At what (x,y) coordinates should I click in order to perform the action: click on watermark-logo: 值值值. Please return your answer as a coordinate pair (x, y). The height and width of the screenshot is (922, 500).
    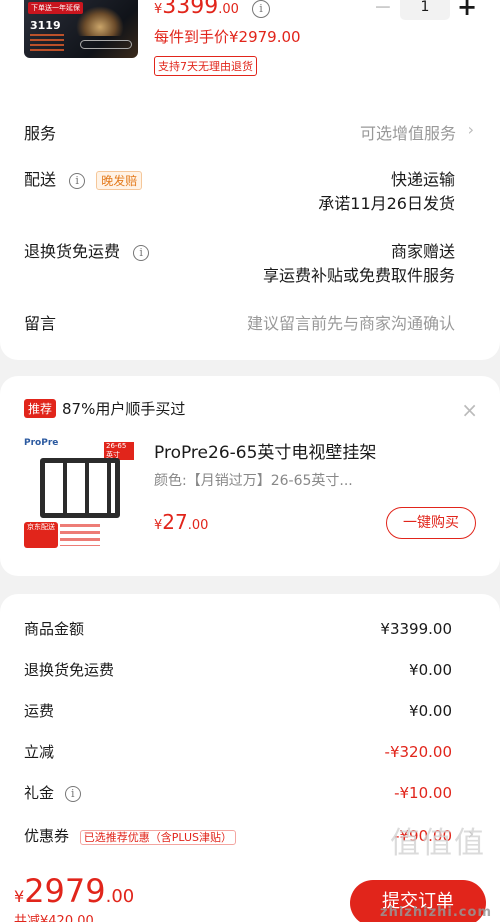
    Looking at the image, I should click on (438, 843).